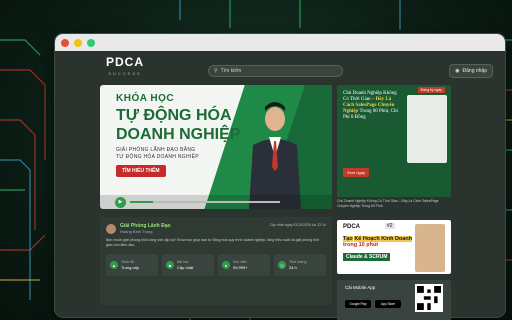 This screenshot has width=512, height=320. What do you see at coordinates (280, 42) in the screenshot?
I see `title-bar` at bounding box center [280, 42].